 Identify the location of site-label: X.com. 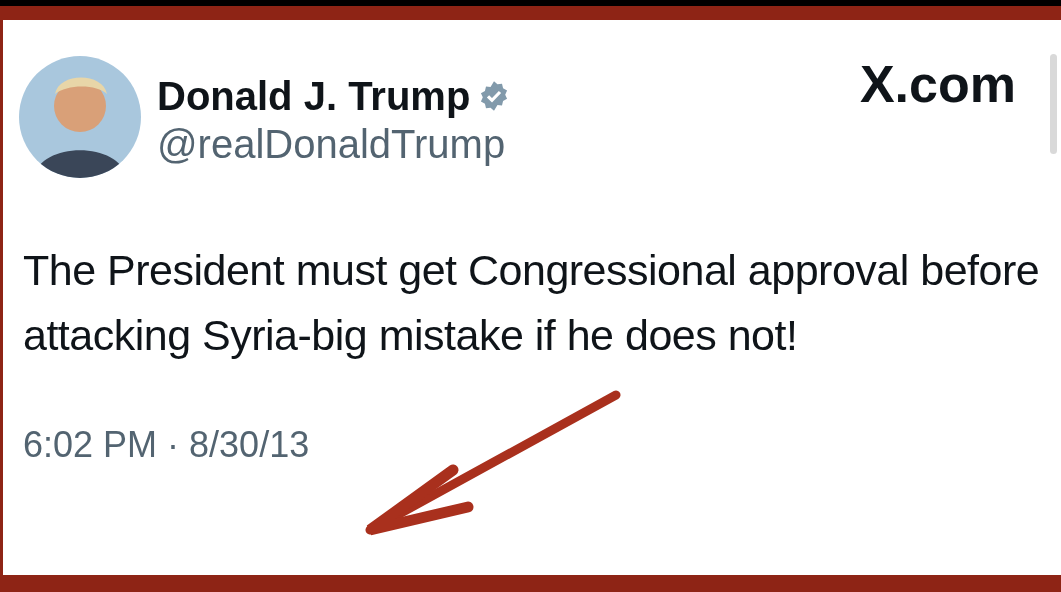
(937, 85).